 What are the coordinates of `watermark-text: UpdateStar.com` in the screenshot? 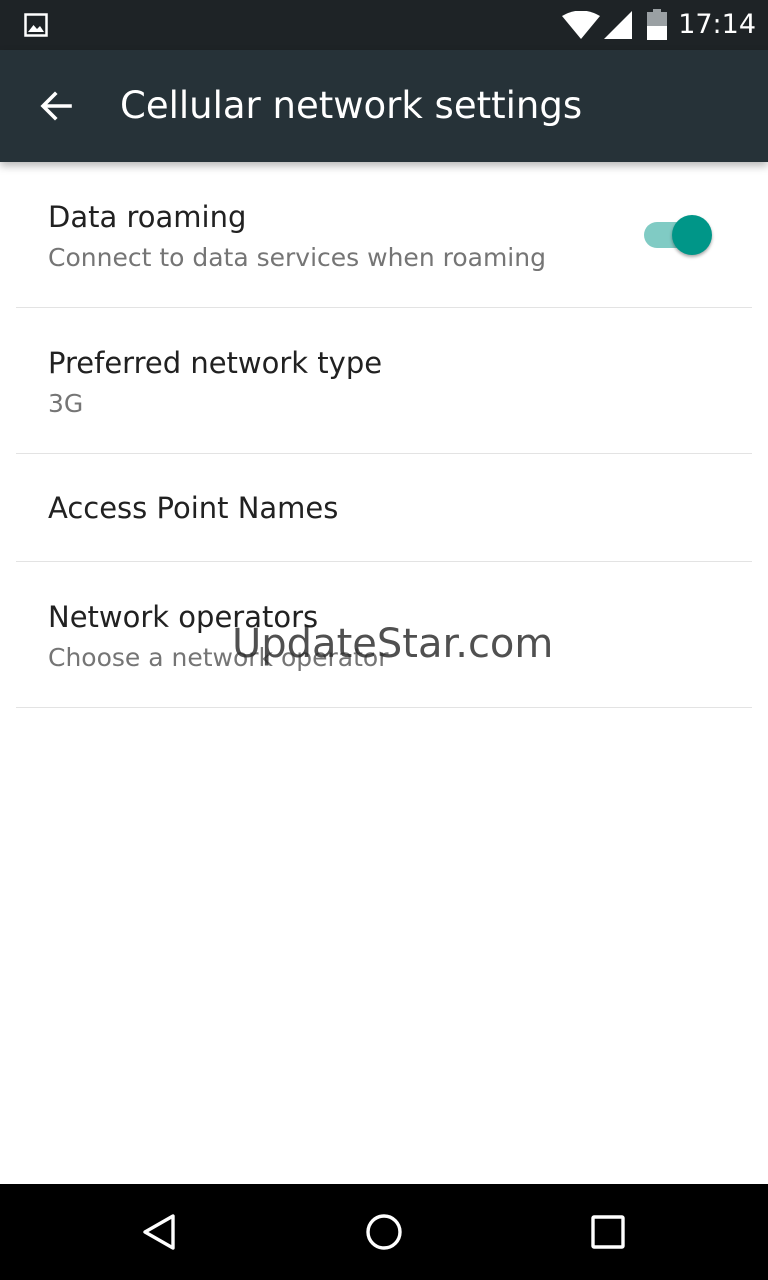 It's located at (393, 644).